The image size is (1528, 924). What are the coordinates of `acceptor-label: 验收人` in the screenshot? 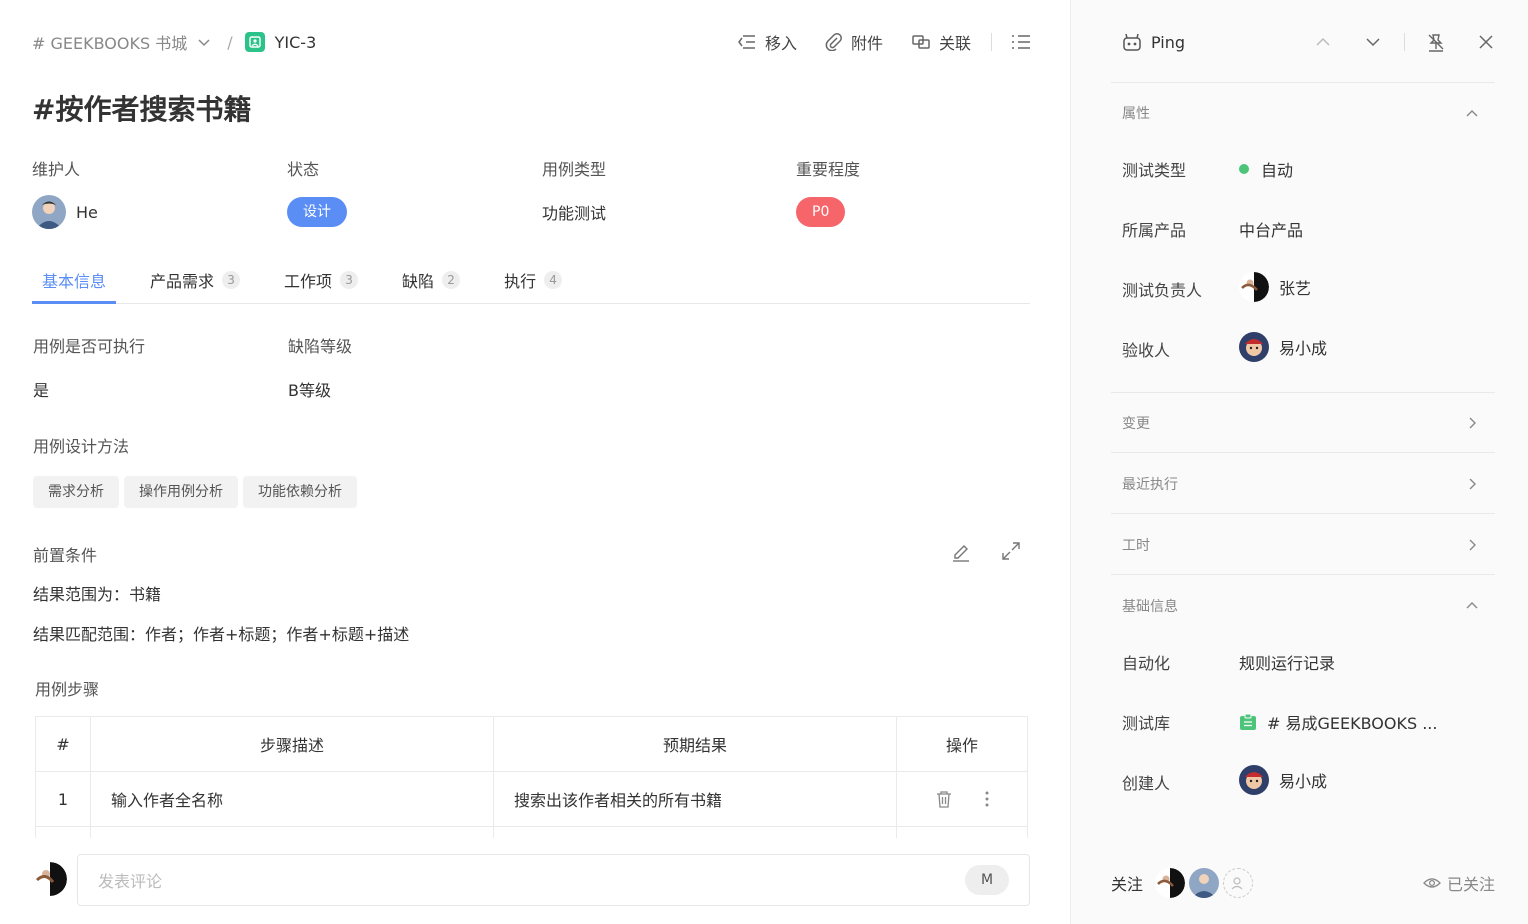 It's located at (1146, 350).